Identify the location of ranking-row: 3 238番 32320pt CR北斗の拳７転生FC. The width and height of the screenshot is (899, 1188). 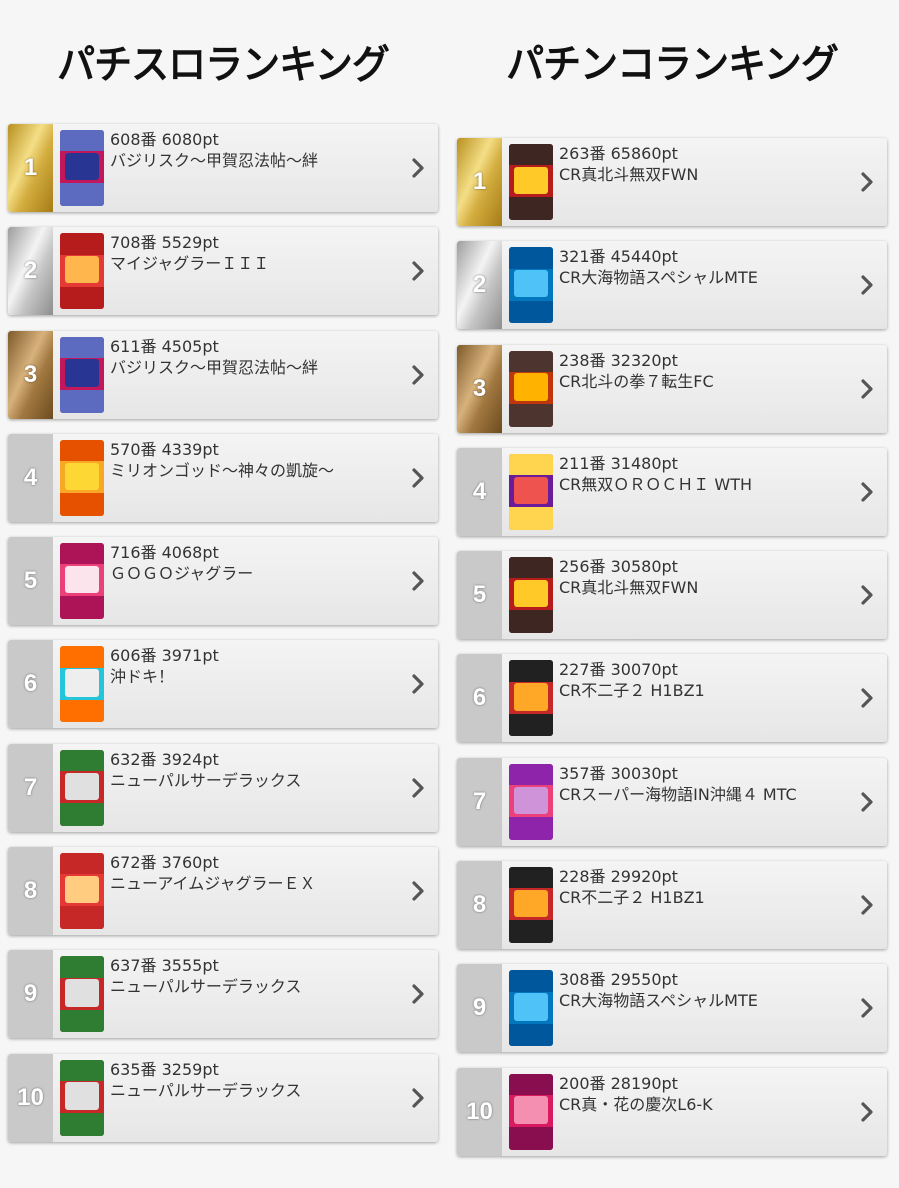
(672, 388).